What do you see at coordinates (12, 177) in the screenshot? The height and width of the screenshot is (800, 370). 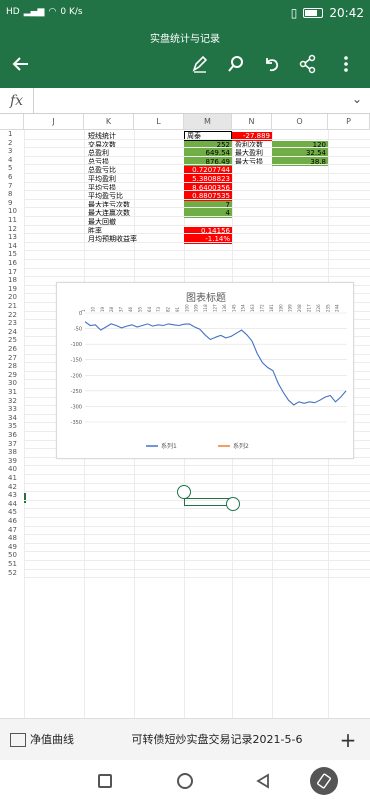 I see `row-header: 6` at bounding box center [12, 177].